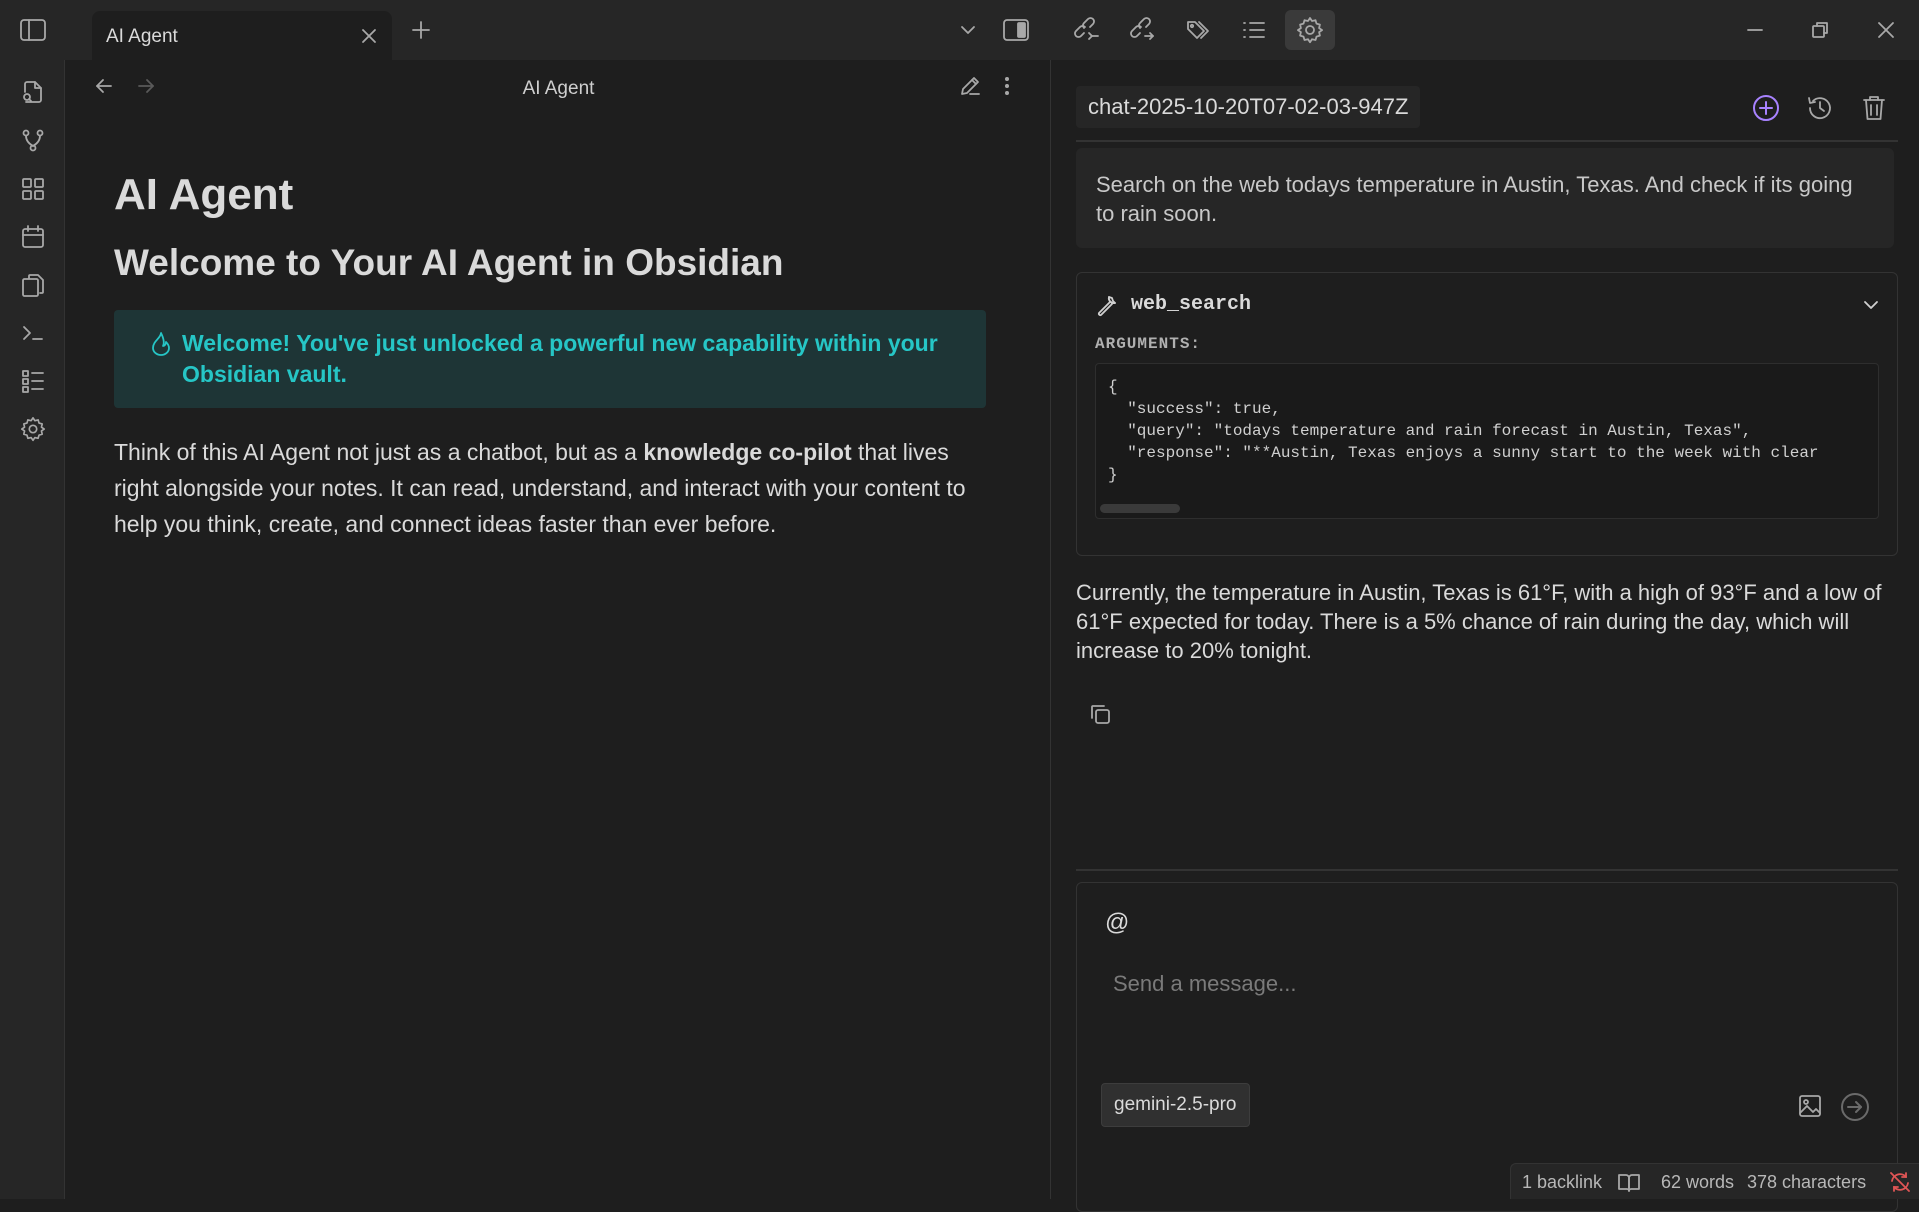 The width and height of the screenshot is (1919, 1212). Describe the element at coordinates (204, 194) in the screenshot. I see `note-title: AI Agent` at that location.